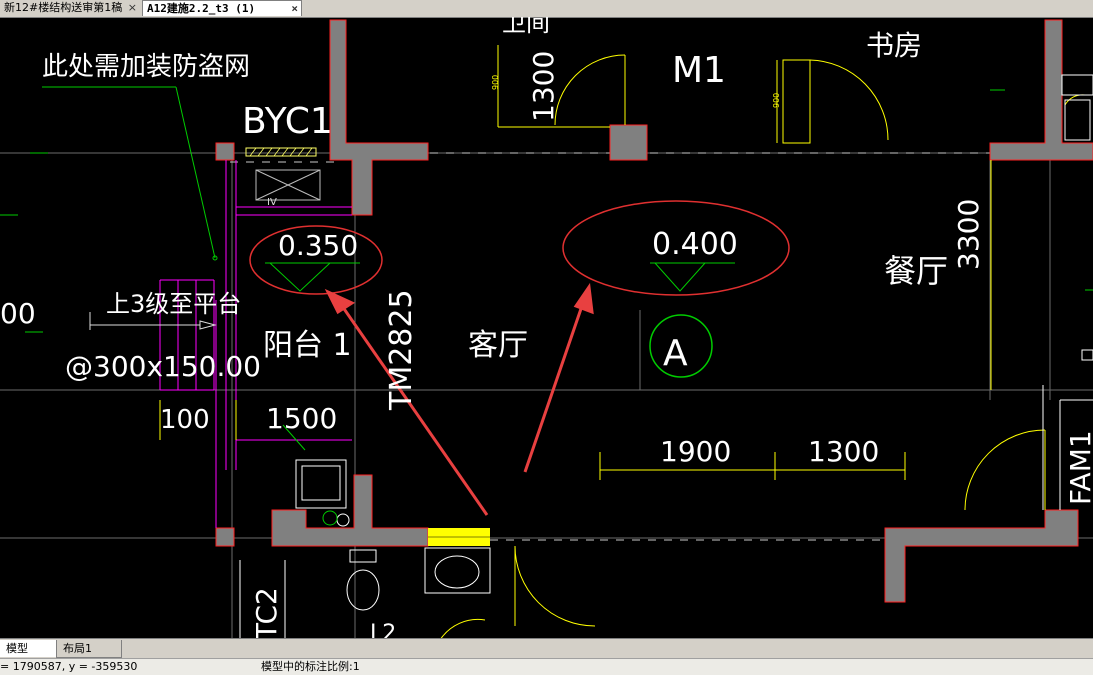 The height and width of the screenshot is (675, 1093). What do you see at coordinates (288, 185) in the screenshot?
I see `ac-unit` at bounding box center [288, 185].